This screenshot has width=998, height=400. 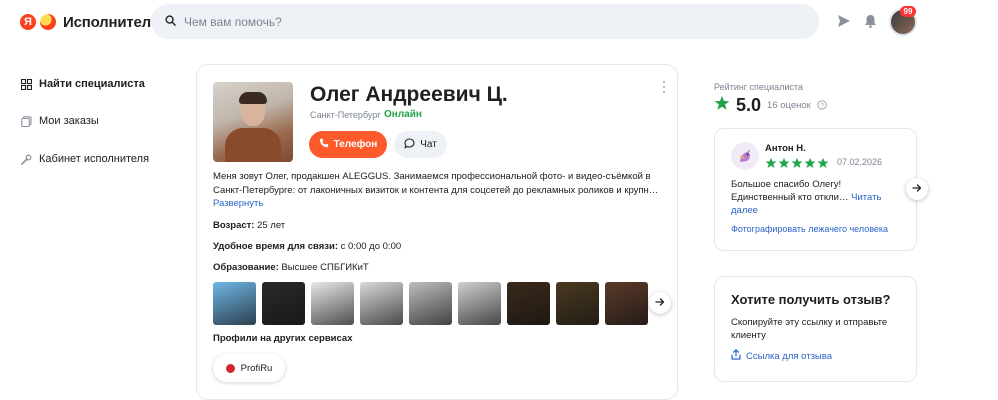 What do you see at coordinates (48, 22) in the screenshot?
I see `logo-ball-icon` at bounding box center [48, 22].